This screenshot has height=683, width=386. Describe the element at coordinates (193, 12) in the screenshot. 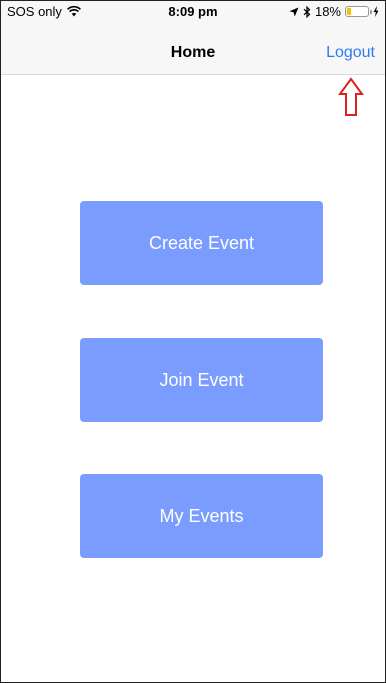

I see `status-bar: SOS only 8:09 pm 18%` at that location.